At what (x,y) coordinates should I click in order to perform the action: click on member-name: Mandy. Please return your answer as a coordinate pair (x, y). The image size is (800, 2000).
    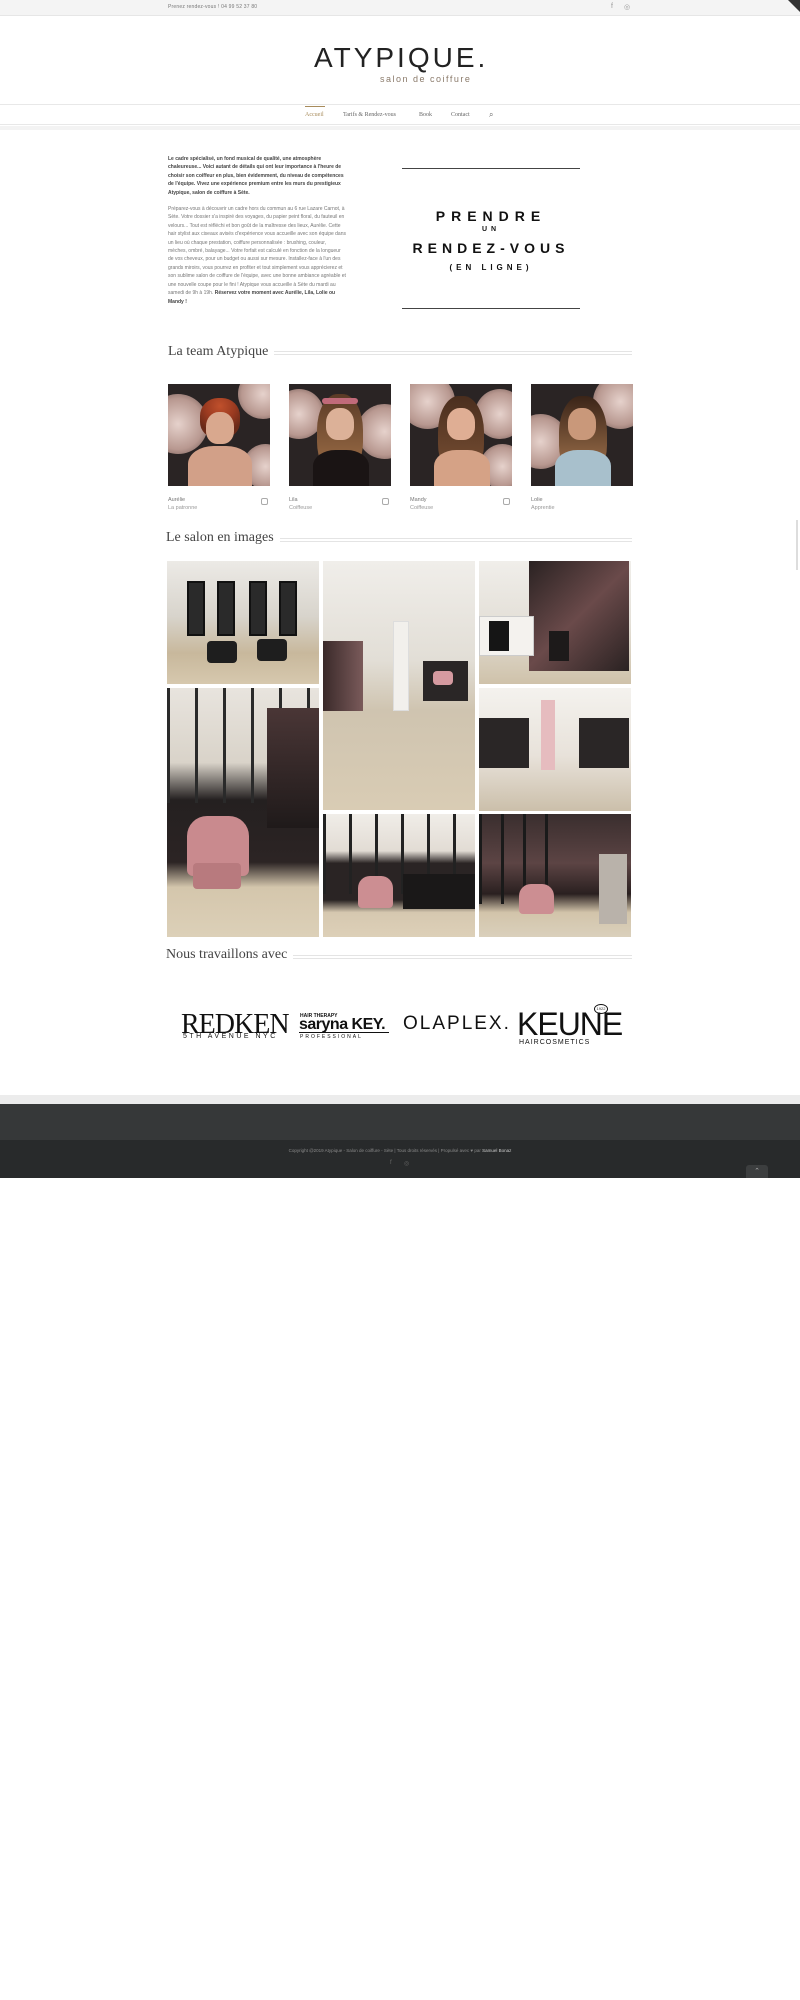
    Looking at the image, I should click on (418, 500).